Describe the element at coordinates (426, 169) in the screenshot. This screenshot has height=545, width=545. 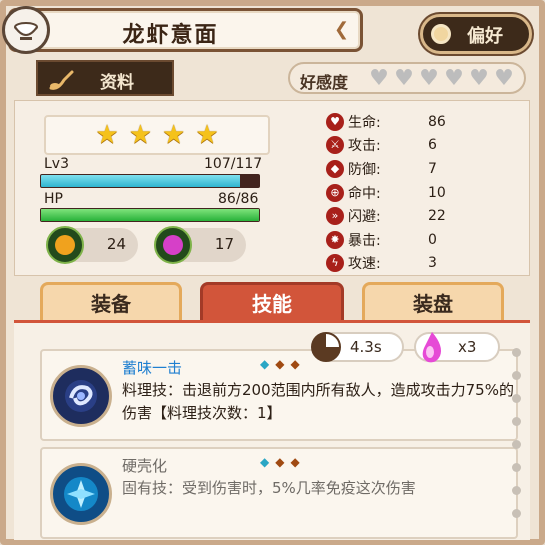
I see `stat-defense: ◆ 防御: 7` at that location.